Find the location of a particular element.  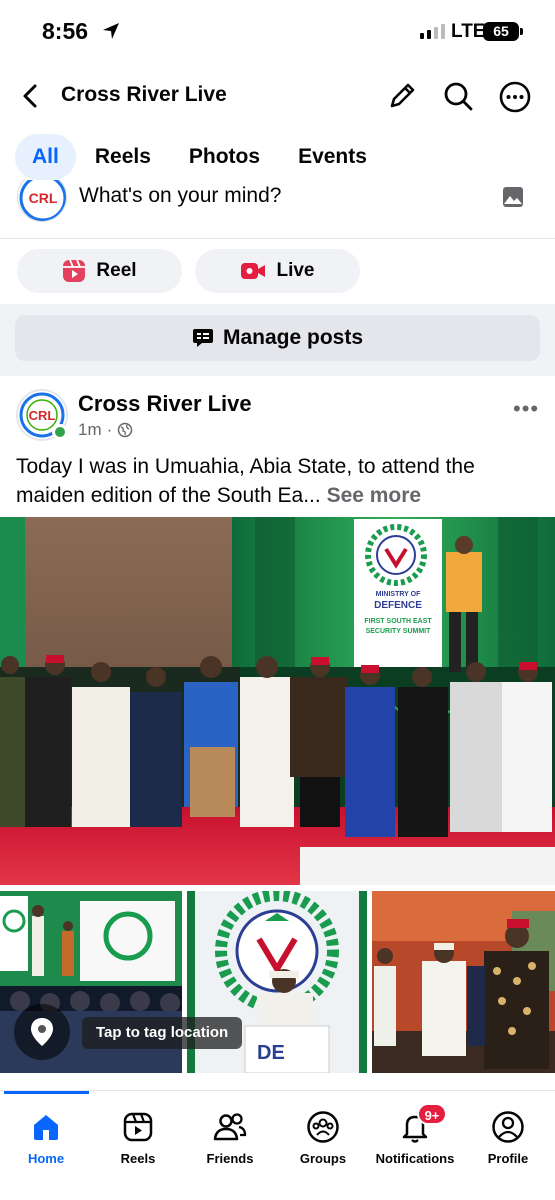

signal-icon is located at coordinates (432, 31).